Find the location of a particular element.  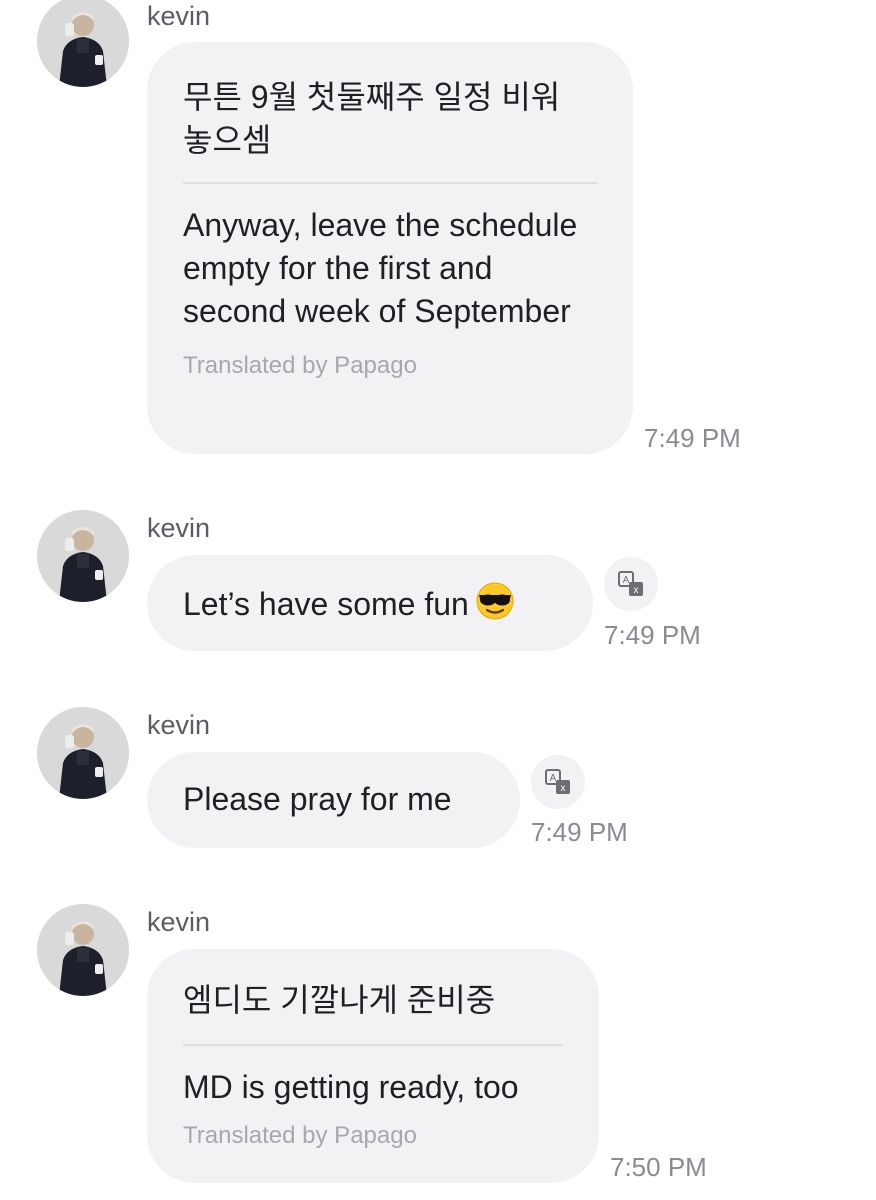

message-bubble: Please pray for me is located at coordinates (333, 800).